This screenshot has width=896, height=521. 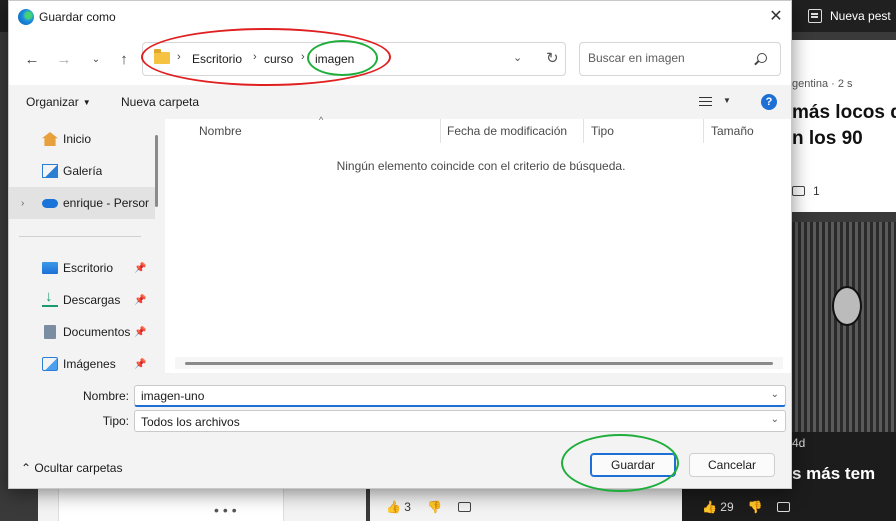 What do you see at coordinates (217, 59) in the screenshot?
I see `breadcrumb-escritorio: Escritorio` at bounding box center [217, 59].